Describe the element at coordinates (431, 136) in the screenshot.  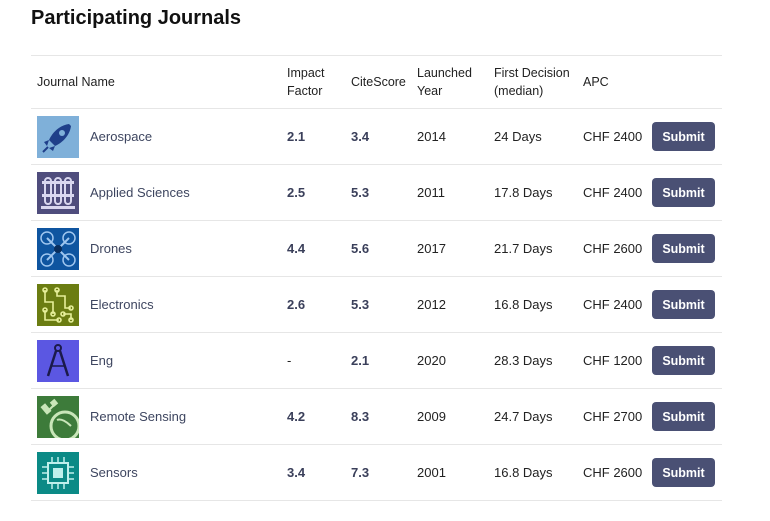
I see `launched-year: 2014` at that location.